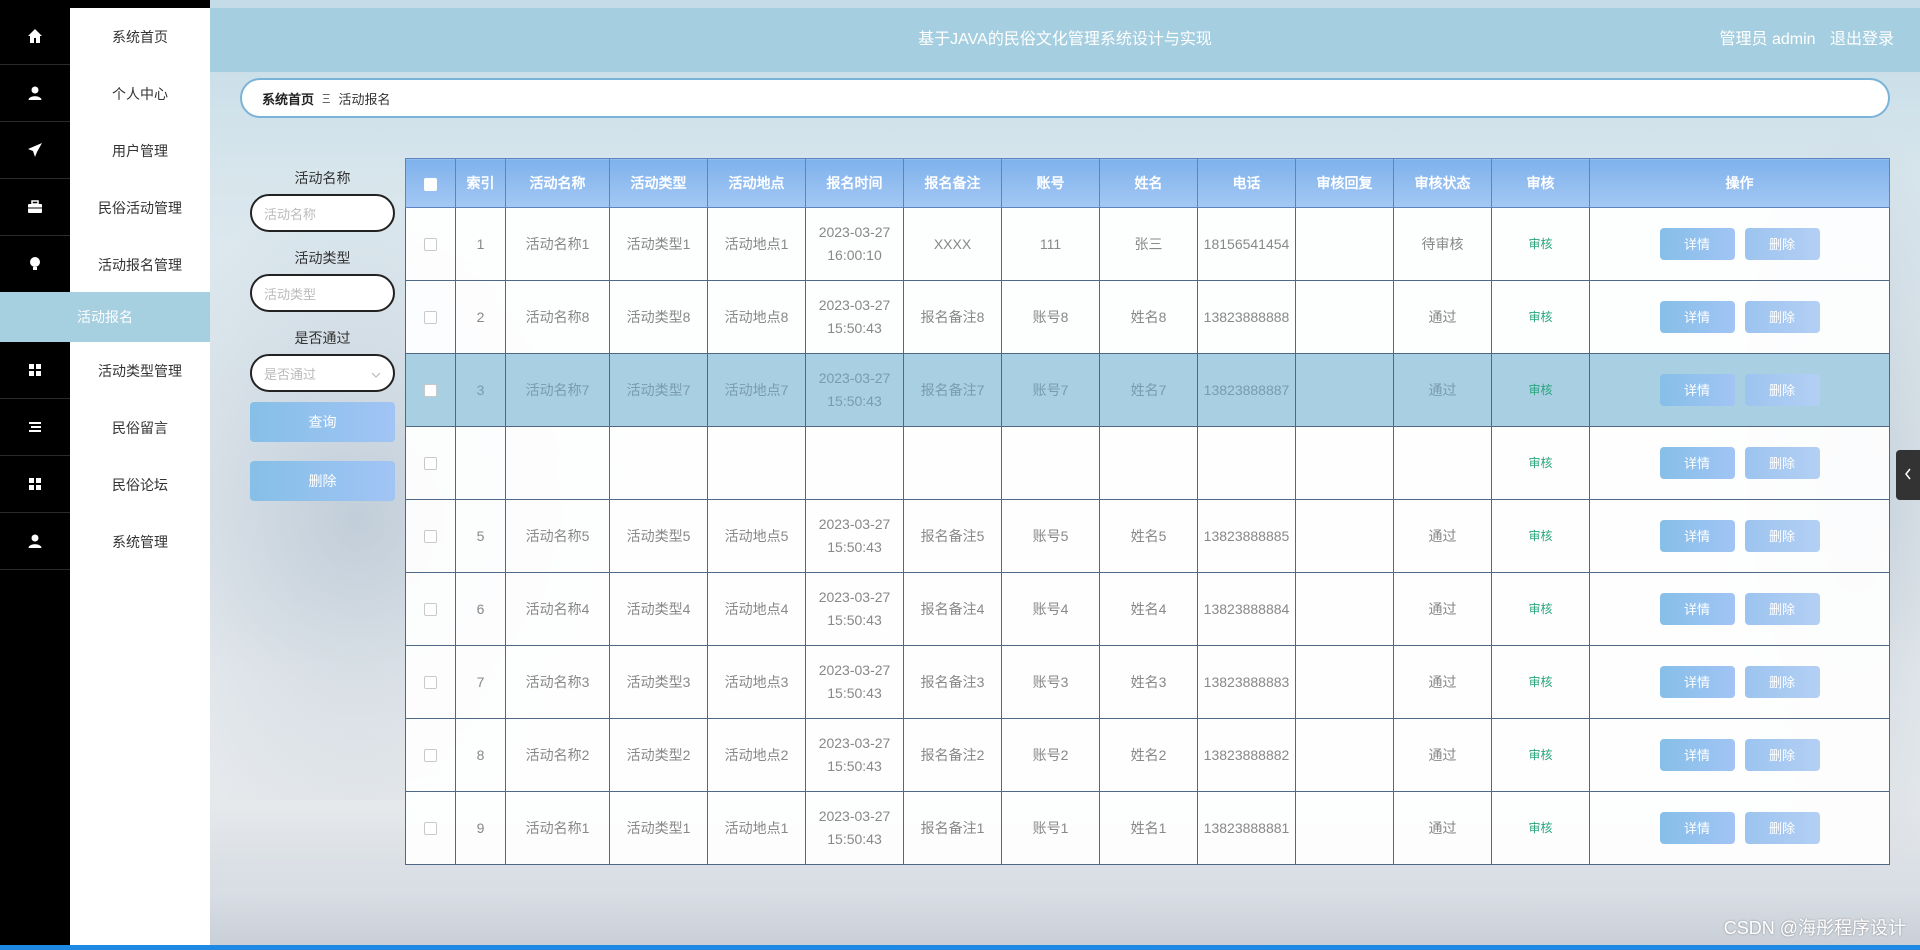  What do you see at coordinates (105, 427) in the screenshot?
I see `sidebar-item-messages: 民俗留言` at bounding box center [105, 427].